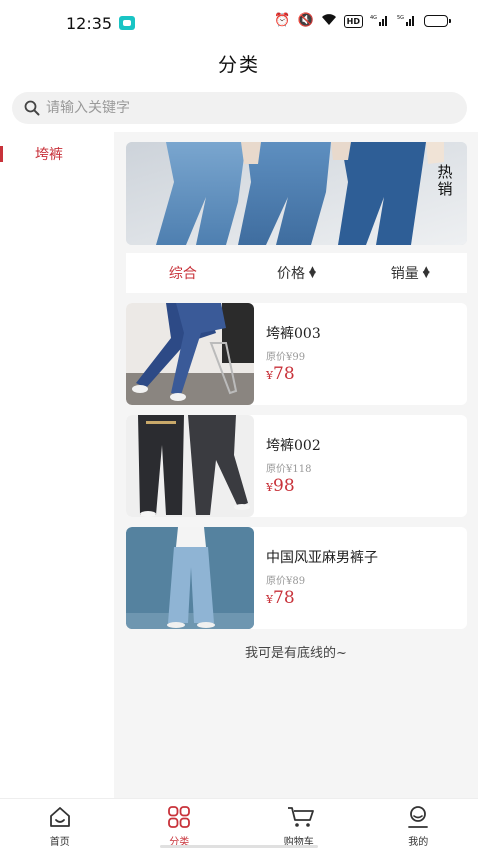  I want to click on product-card: 垮裤003 原价¥99 ¥78, so click(296, 354).